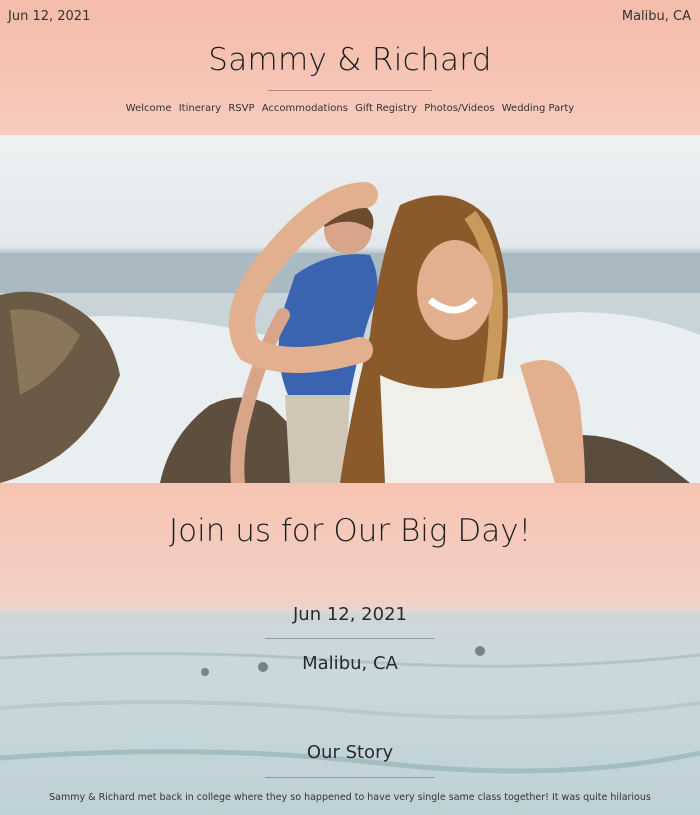 The width and height of the screenshot is (700, 815). Describe the element at coordinates (459, 108) in the screenshot. I see `nav-photos-videos: Photos/Videos` at that location.